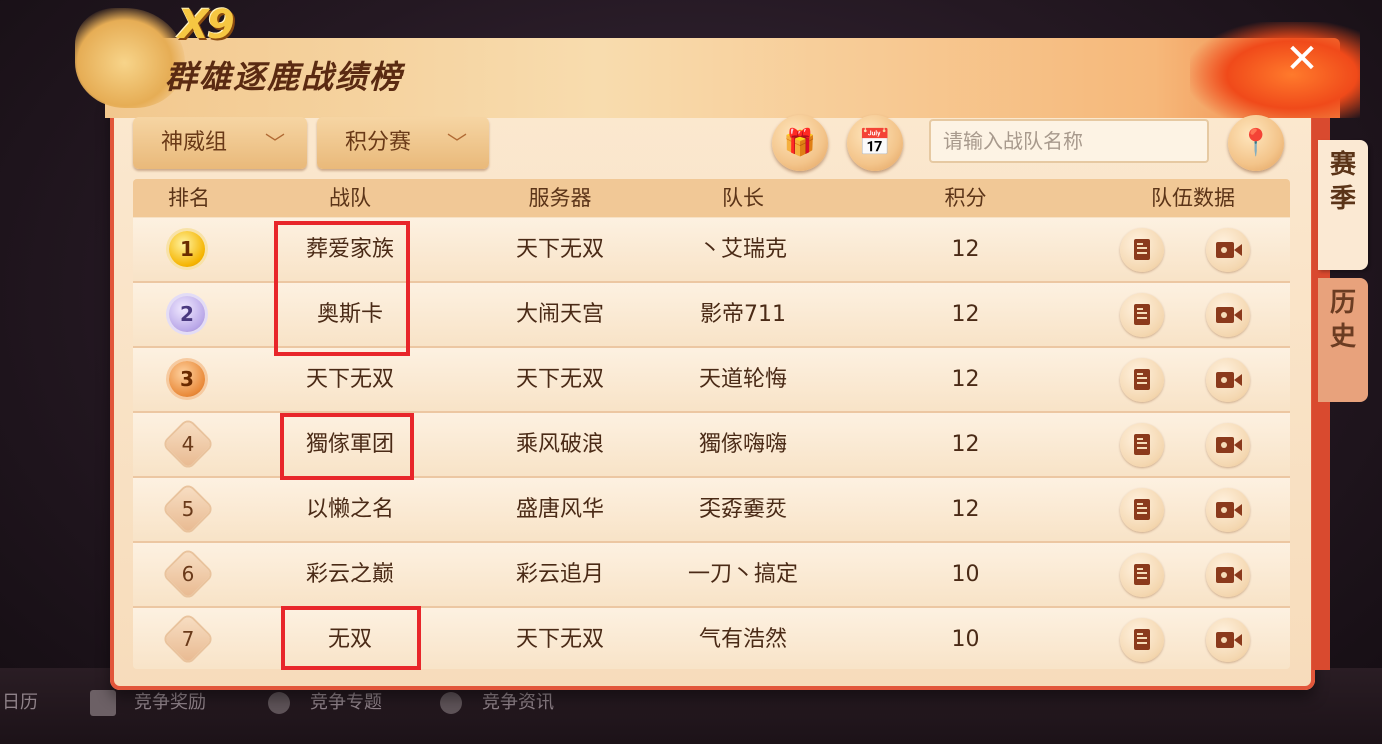 The height and width of the screenshot is (744, 1382). What do you see at coordinates (349, 379) in the screenshot?
I see `team-name: 天下无双` at bounding box center [349, 379].